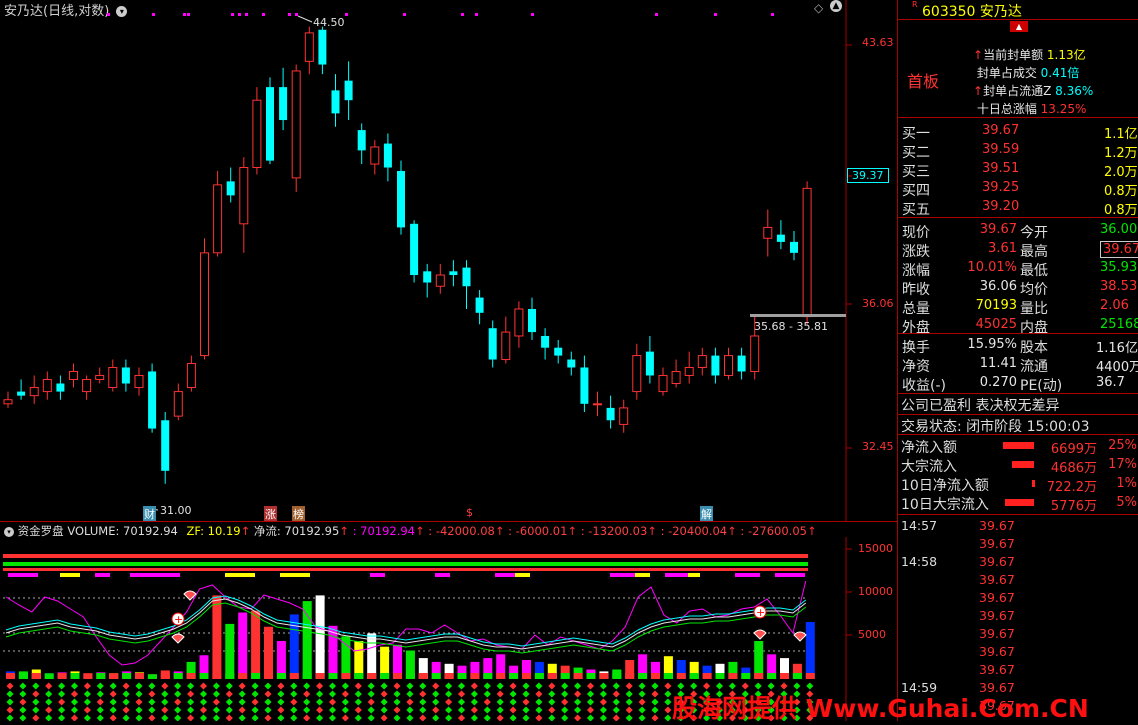 The width and height of the screenshot is (1138, 725). What do you see at coordinates (1034, 271) in the screenshot?
I see `quote-label-2: 最低` at bounding box center [1034, 271].